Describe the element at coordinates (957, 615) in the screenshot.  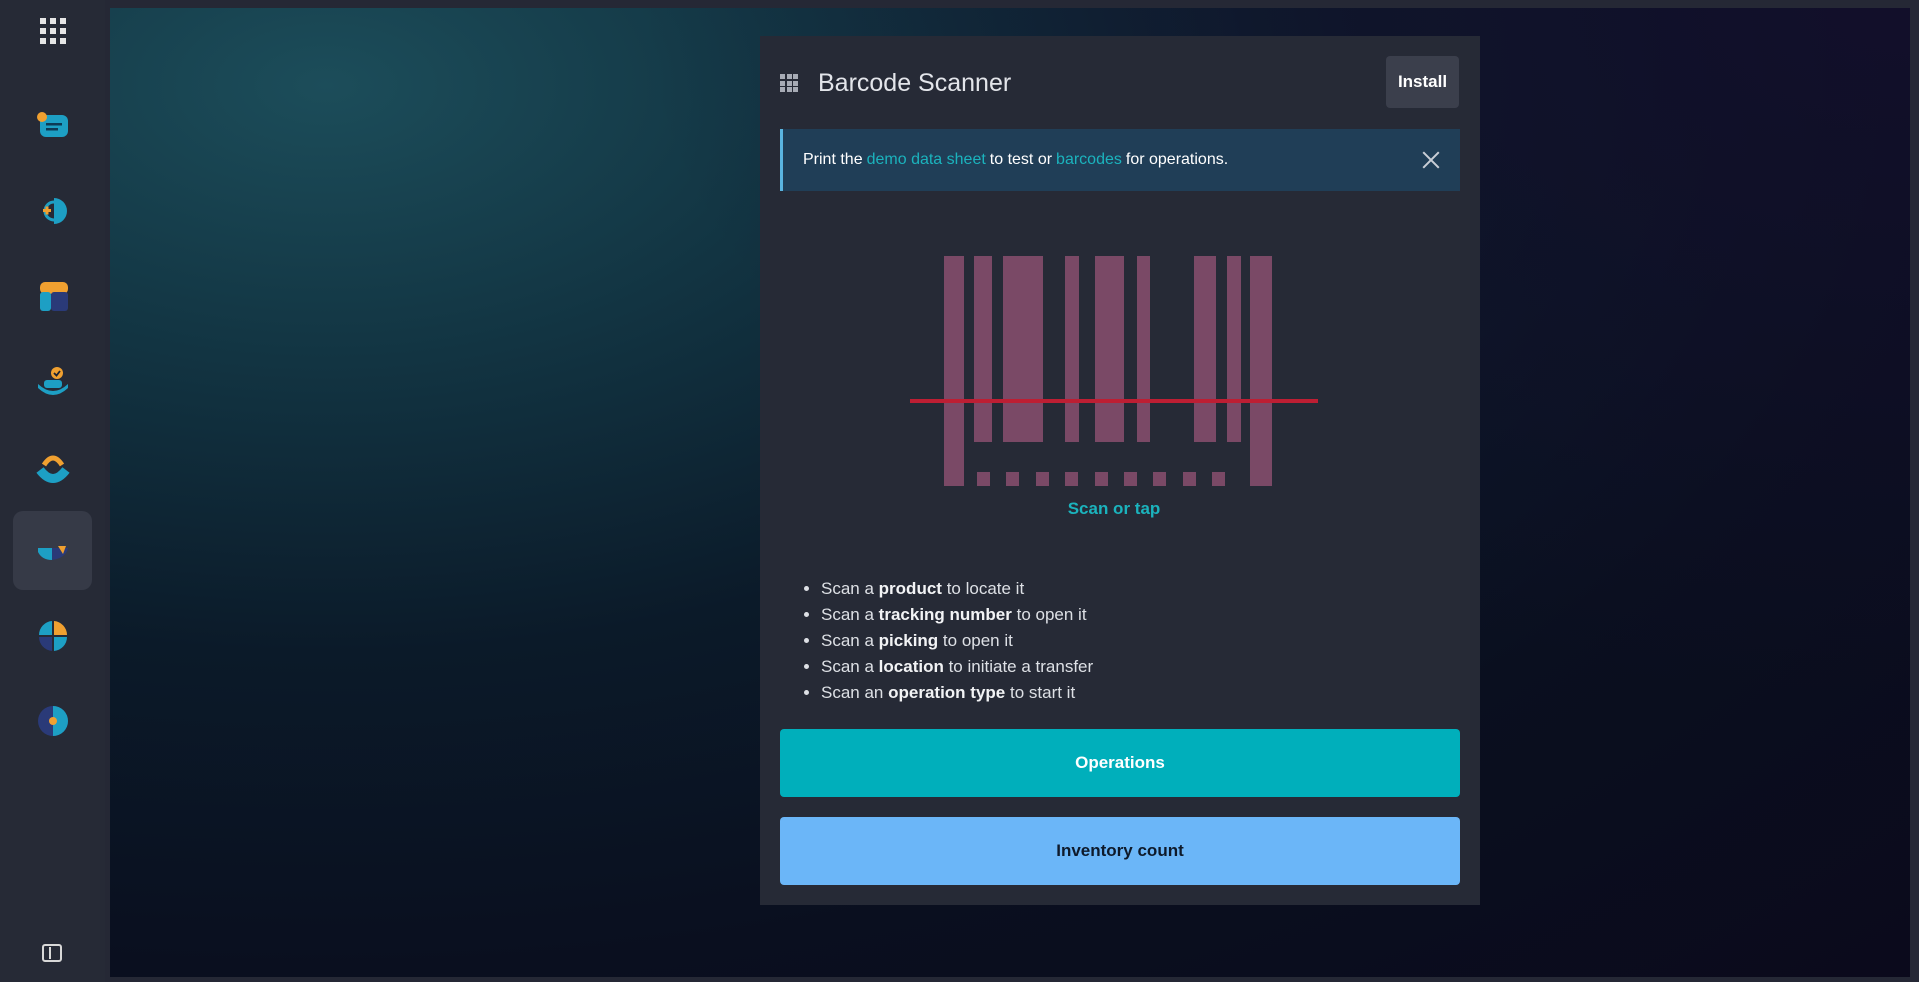
I see `list-item: Scan a tracking number to open it` at that location.